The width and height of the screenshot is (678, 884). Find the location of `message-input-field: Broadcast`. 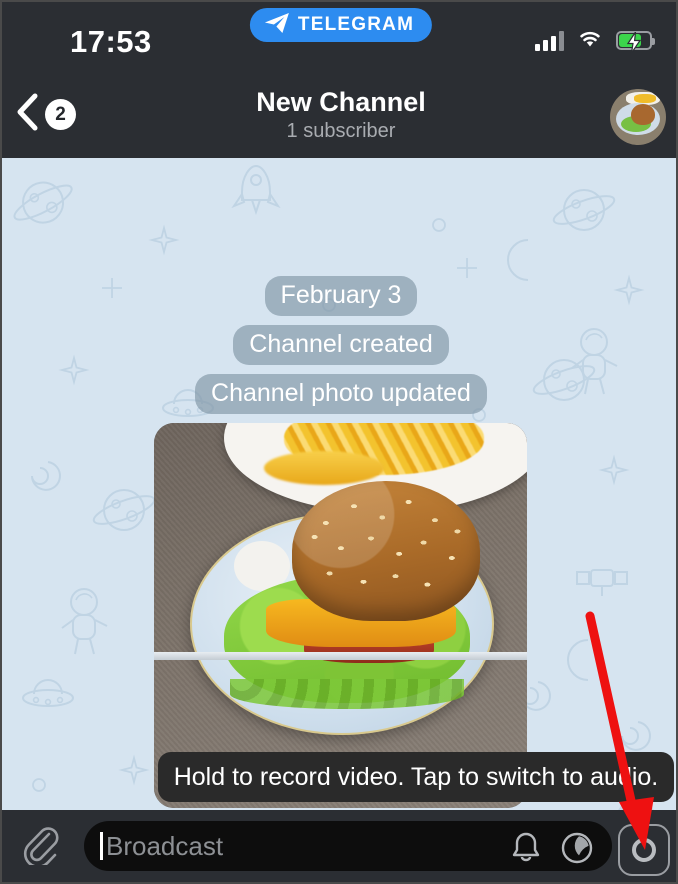

message-input-field: Broadcast is located at coordinates (348, 846).